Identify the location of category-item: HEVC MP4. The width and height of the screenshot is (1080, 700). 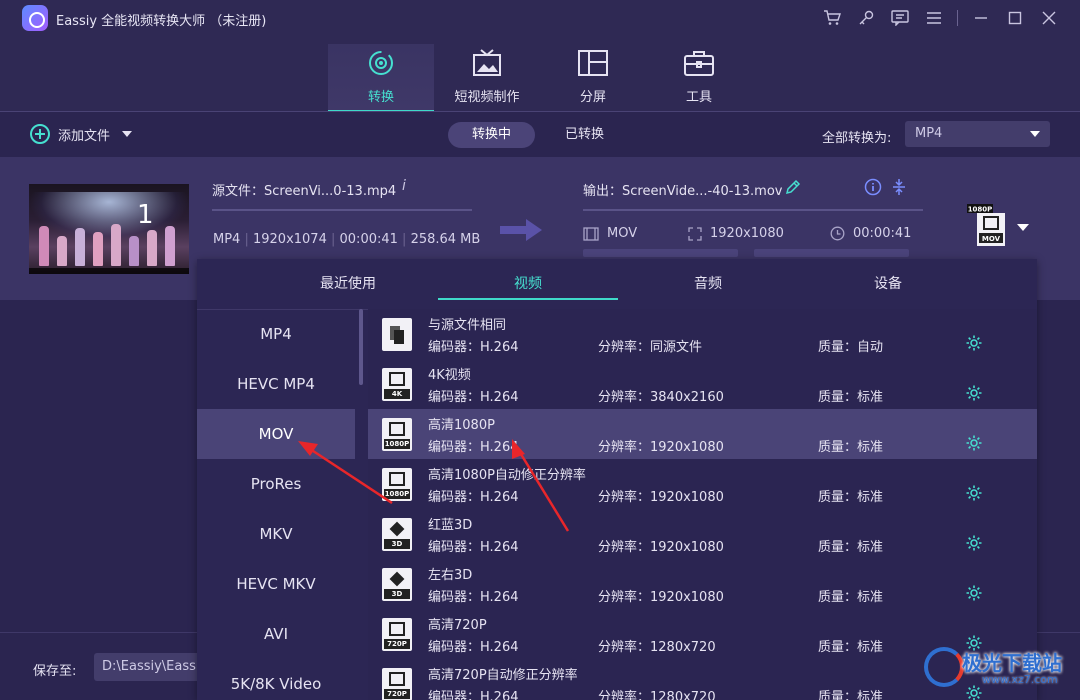
(276, 384).